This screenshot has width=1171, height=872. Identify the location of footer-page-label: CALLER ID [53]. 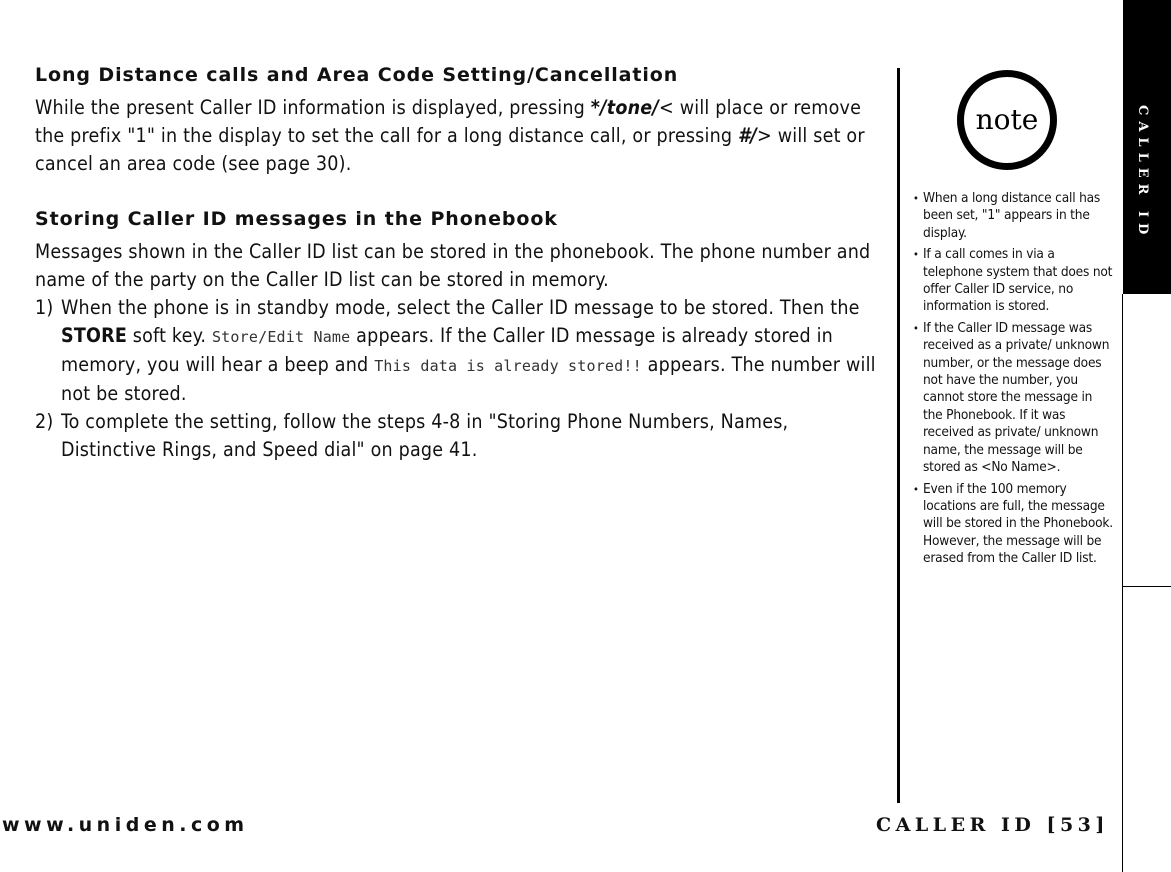
(992, 825).